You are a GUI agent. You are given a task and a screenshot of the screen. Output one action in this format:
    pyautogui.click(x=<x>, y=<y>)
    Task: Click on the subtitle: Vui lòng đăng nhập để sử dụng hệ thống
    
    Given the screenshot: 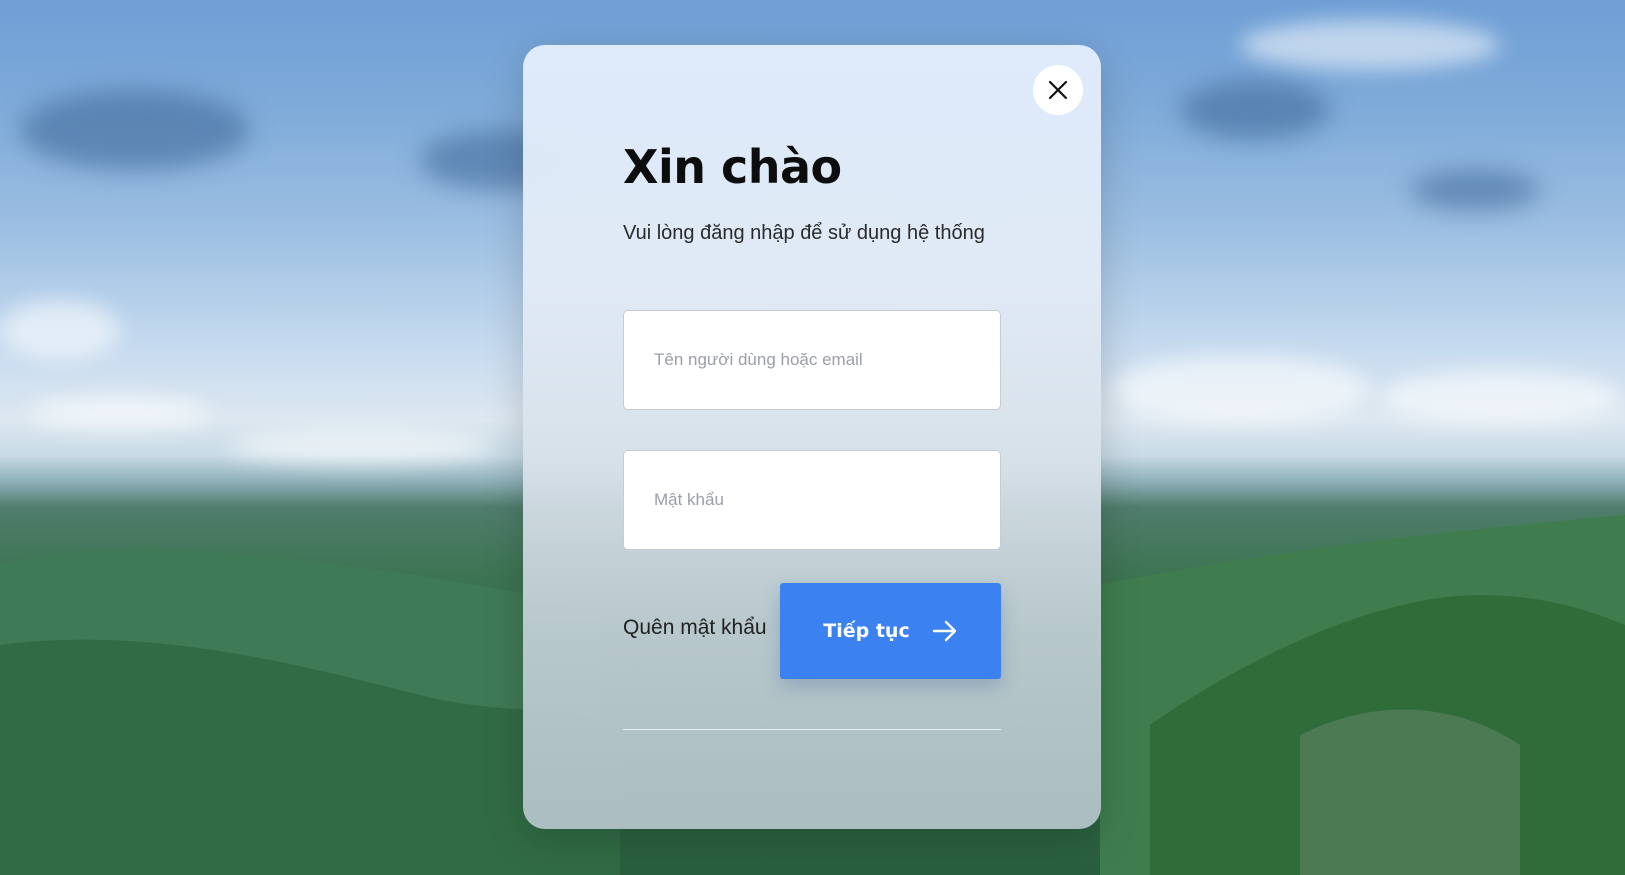 What is the action you would take?
    pyautogui.click(x=804, y=233)
    